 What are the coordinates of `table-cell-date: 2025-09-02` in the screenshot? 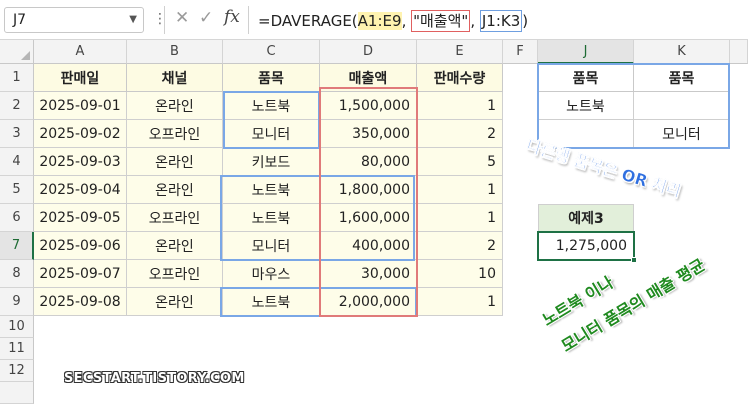 It's located at (80, 134).